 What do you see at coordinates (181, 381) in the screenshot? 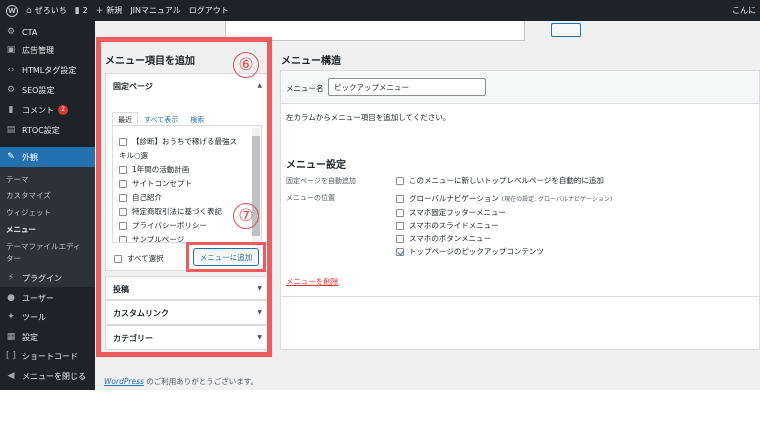
I see `admin-footer: WordPress のご利用ありがとうございます。` at bounding box center [181, 381].